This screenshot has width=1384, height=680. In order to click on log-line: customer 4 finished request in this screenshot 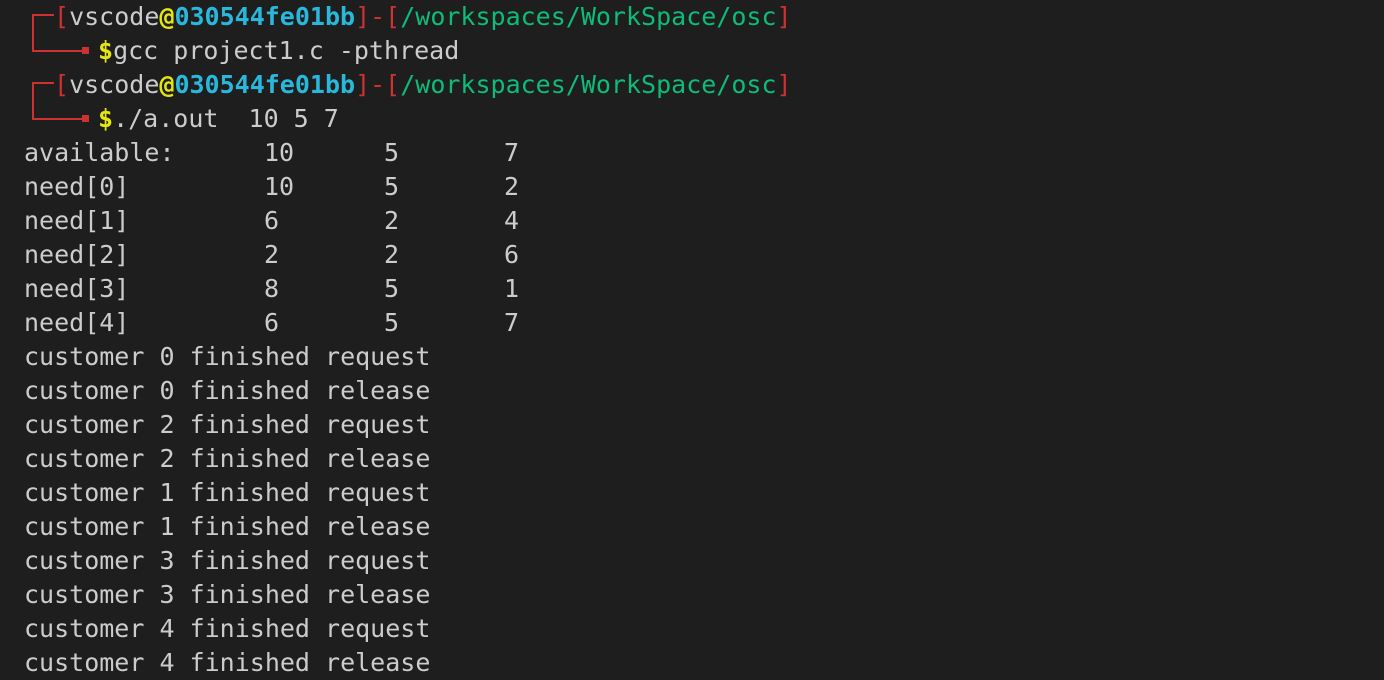, I will do `click(227, 628)`.